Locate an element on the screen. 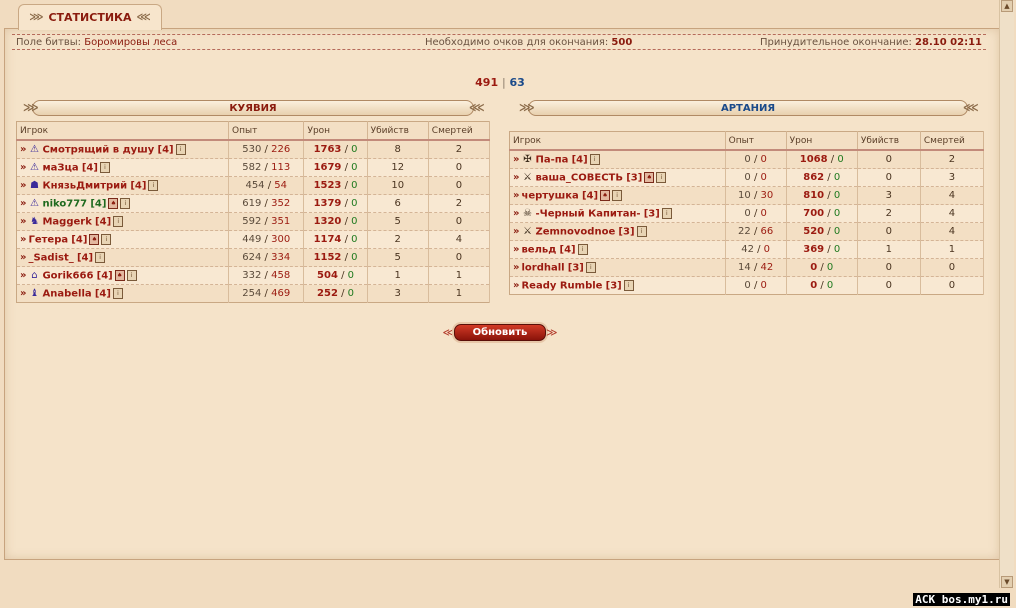  damage-cell: 1174 / 0 is located at coordinates (335, 239).